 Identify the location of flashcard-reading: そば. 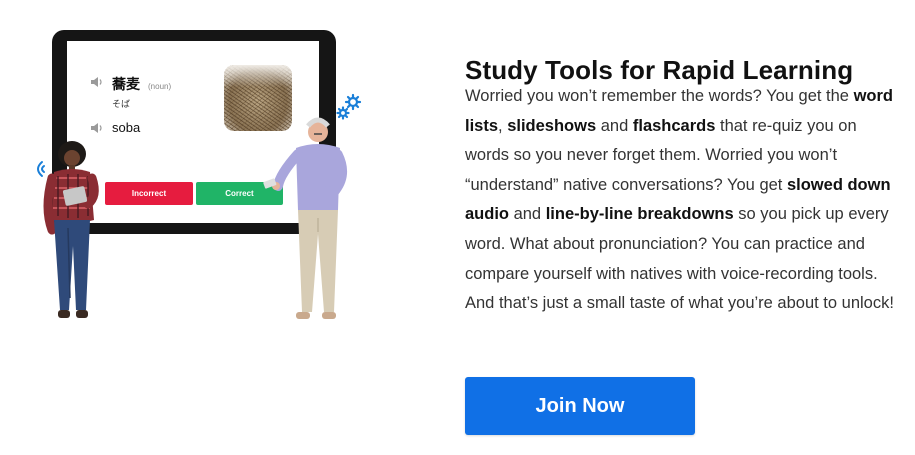
(121, 105).